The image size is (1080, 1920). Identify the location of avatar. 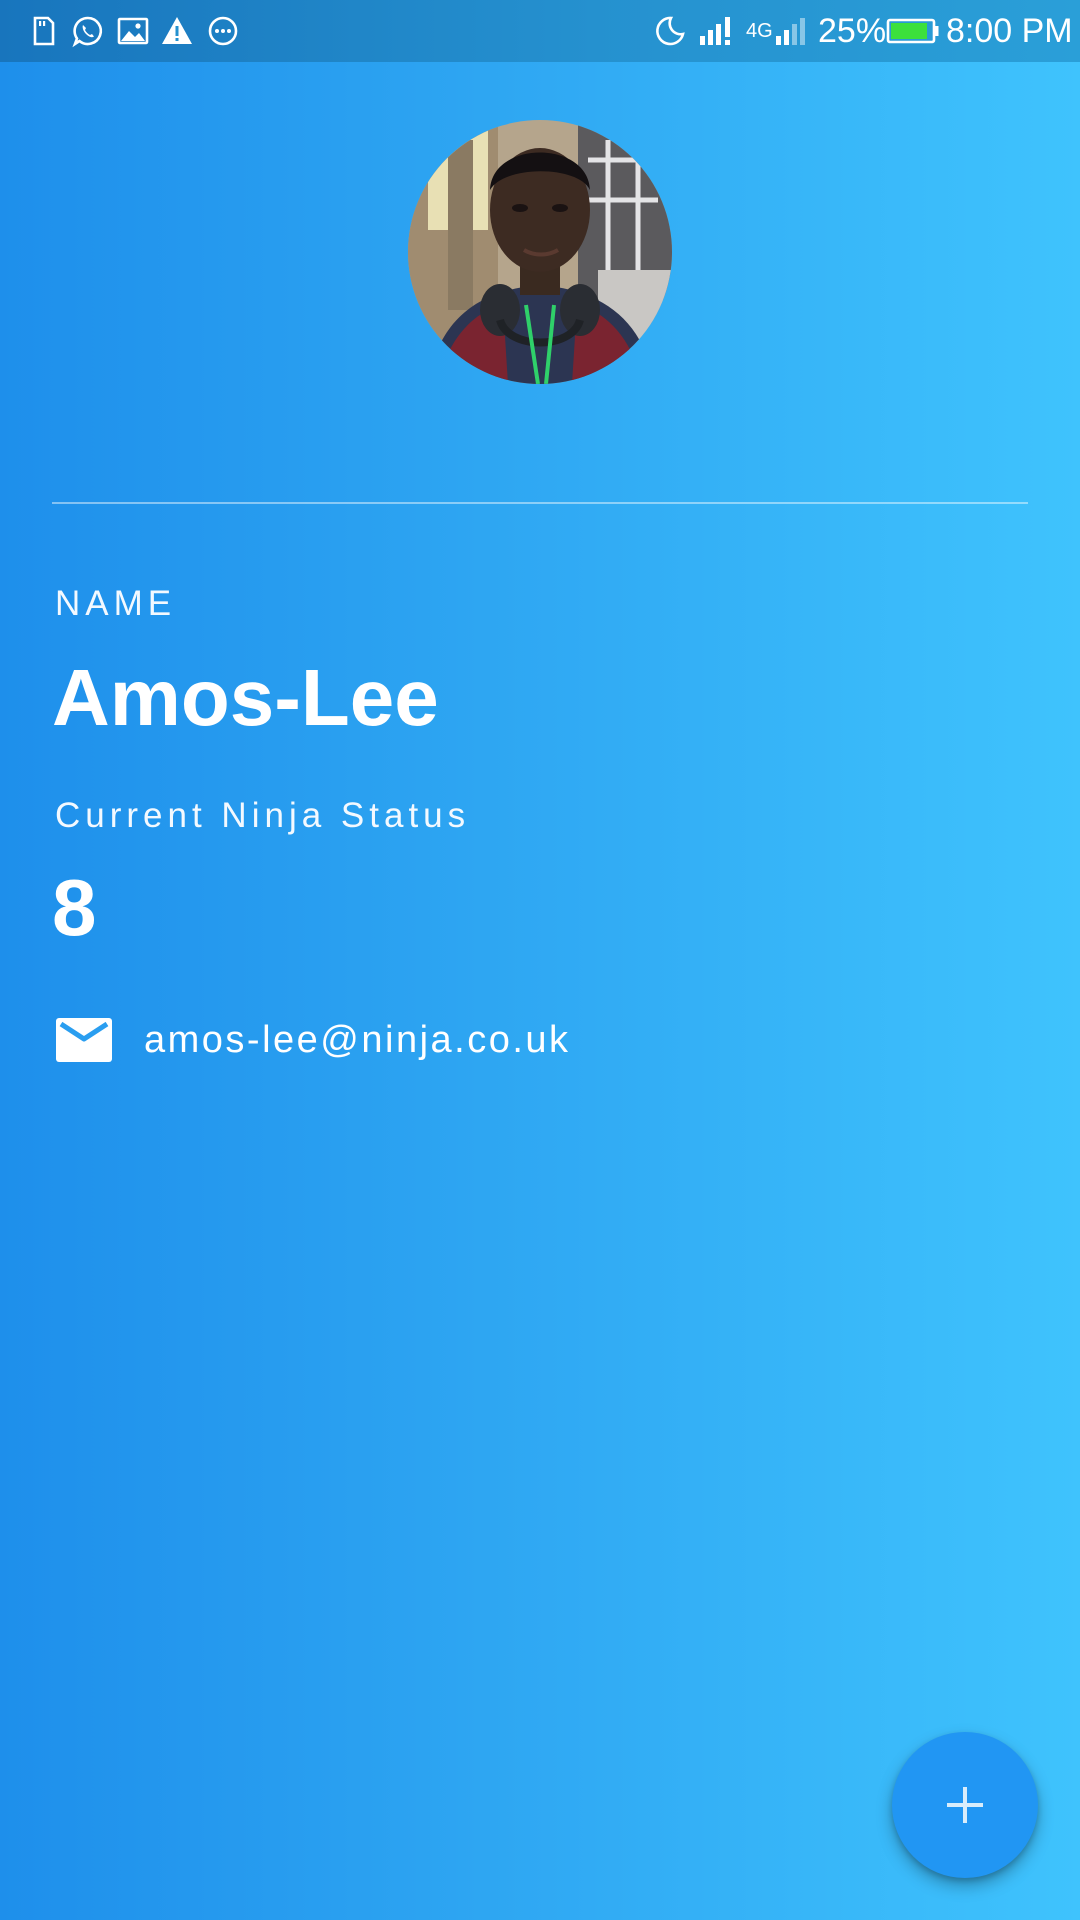
(540, 252).